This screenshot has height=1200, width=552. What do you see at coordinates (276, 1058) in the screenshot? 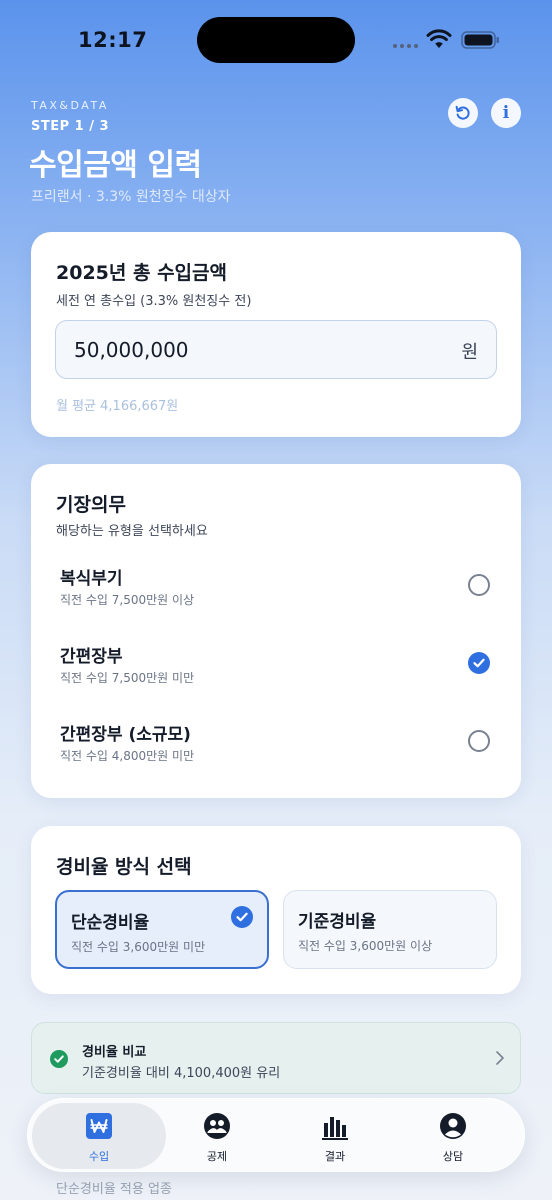
I see `rate-comparison-banner: 경비율 비교 기준경비율 대비 4,100,400원 유리` at bounding box center [276, 1058].